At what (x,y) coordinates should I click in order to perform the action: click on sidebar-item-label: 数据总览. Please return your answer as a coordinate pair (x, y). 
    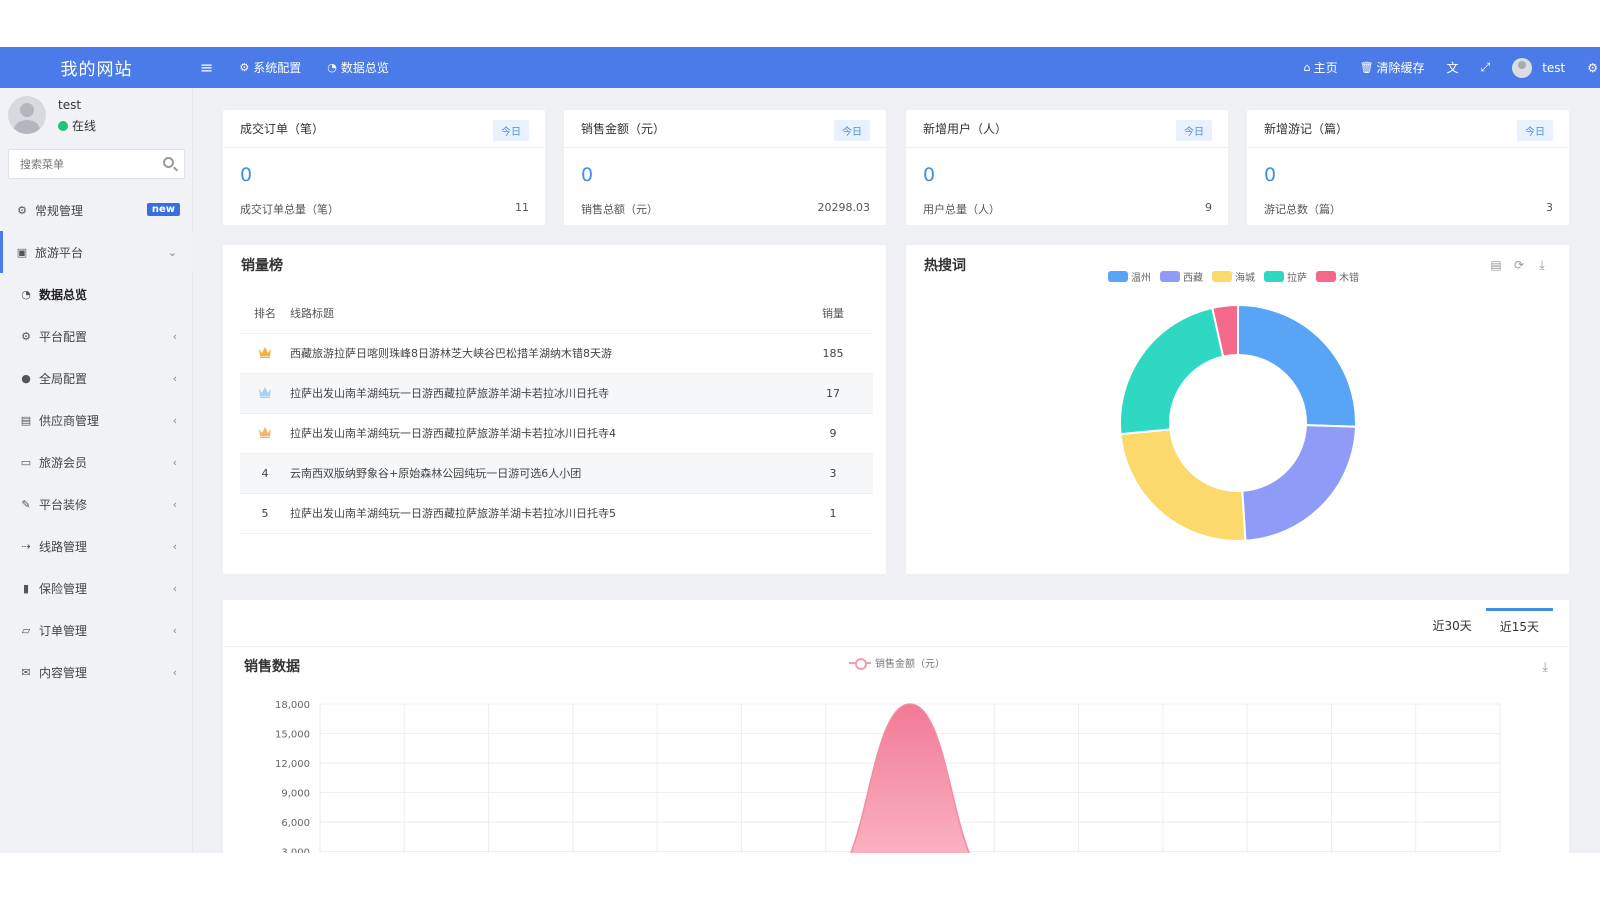
    Looking at the image, I should click on (63, 294).